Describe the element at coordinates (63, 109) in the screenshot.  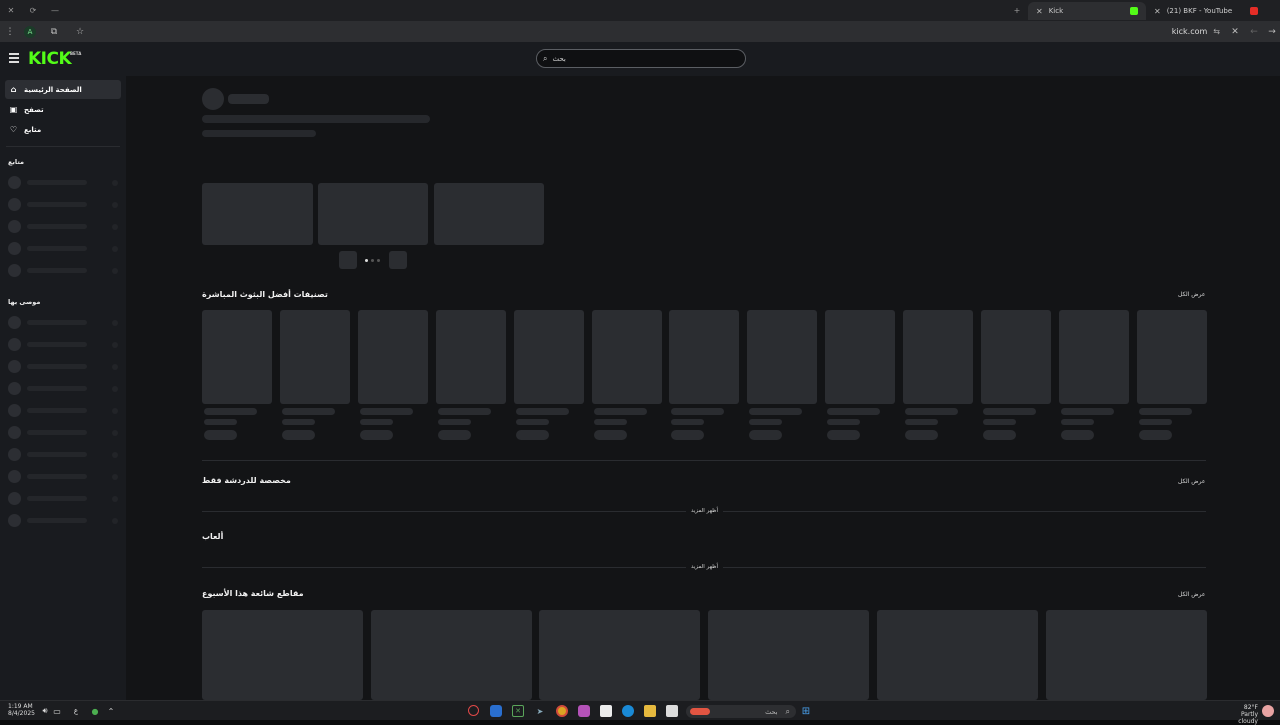
I see `sidebar-item-browse: ▣ تصفح` at that location.